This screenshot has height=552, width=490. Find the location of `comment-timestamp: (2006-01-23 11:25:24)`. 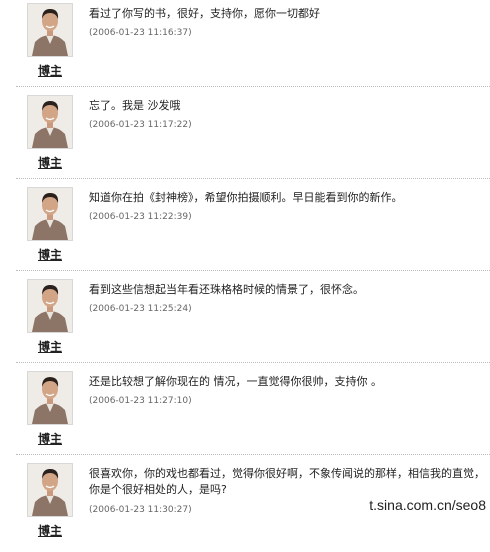

comment-timestamp: (2006-01-23 11:25:24) is located at coordinates (140, 309).